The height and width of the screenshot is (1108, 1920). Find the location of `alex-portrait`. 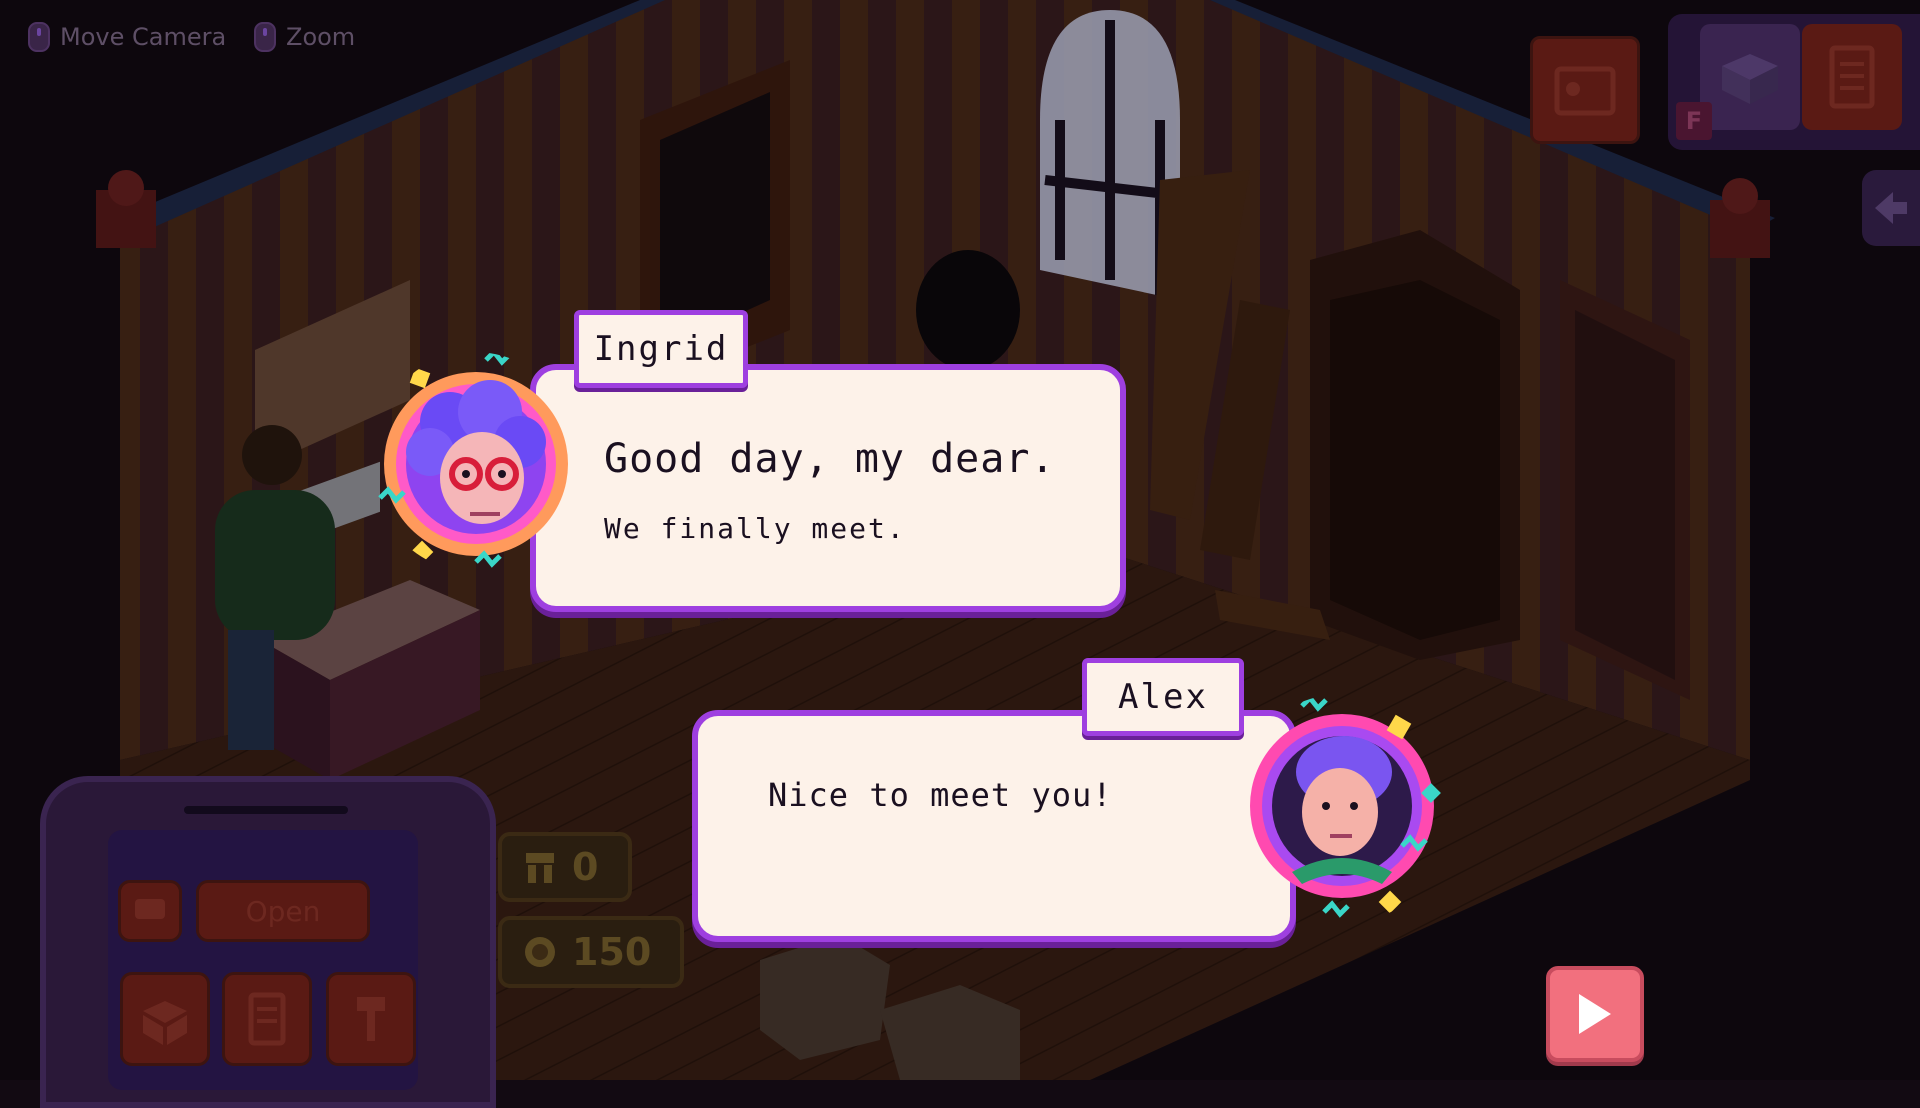

alex-portrait is located at coordinates (1345, 806).